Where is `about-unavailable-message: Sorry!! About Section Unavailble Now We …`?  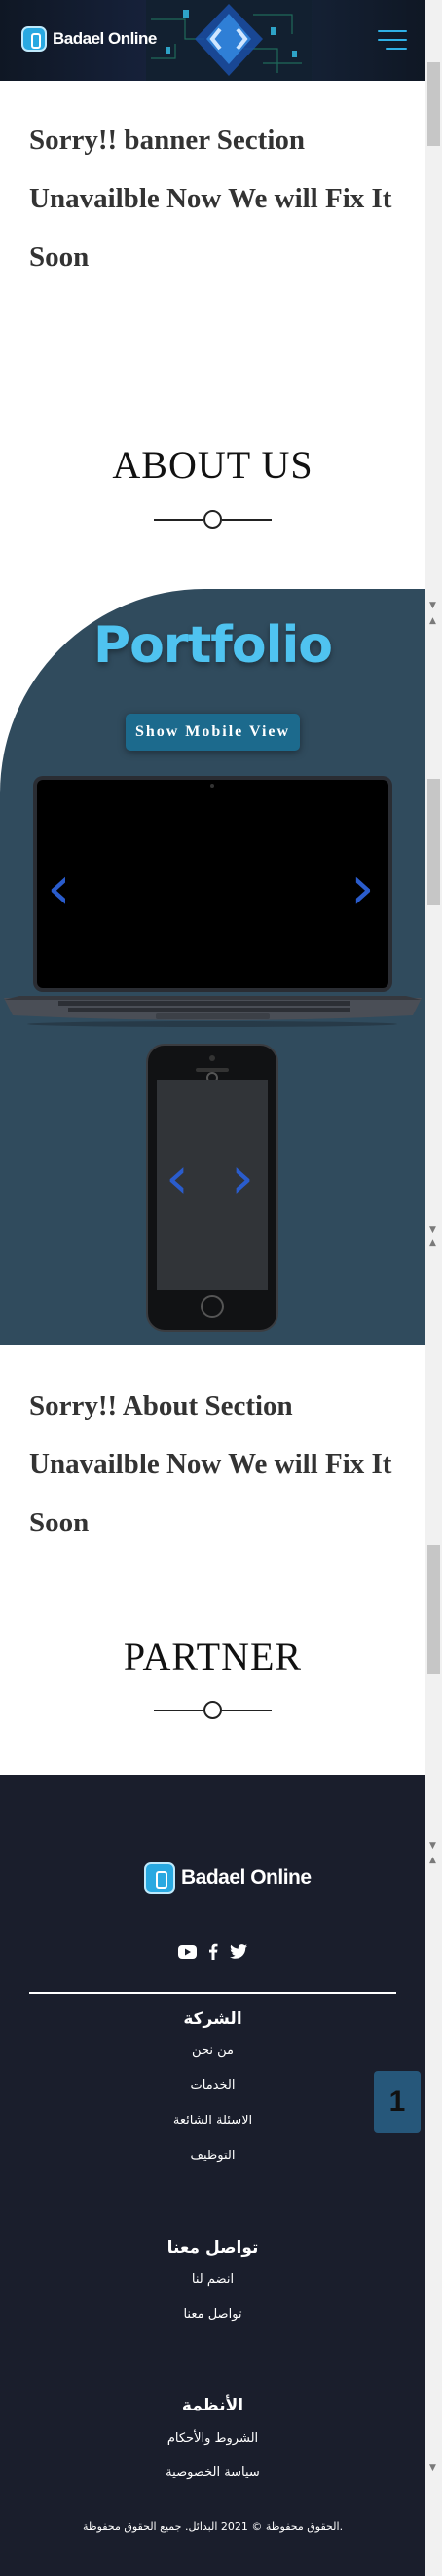 about-unavailable-message: Sorry!! About Section Unavailble Now We … is located at coordinates (210, 1464).